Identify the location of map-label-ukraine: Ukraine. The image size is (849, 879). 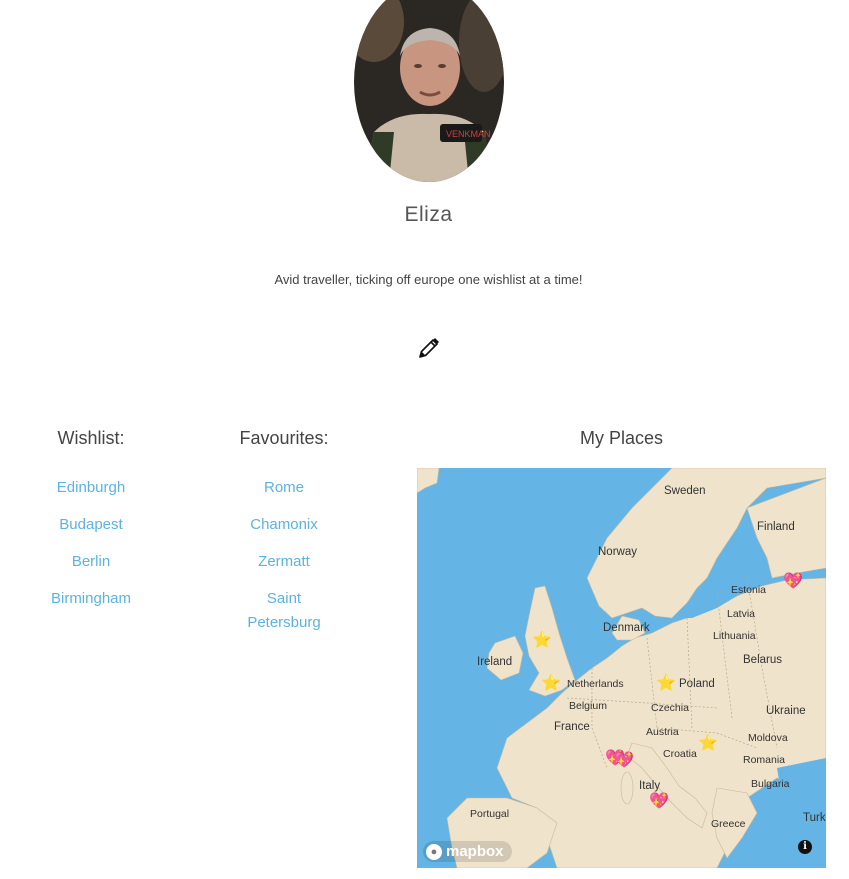
(786, 711).